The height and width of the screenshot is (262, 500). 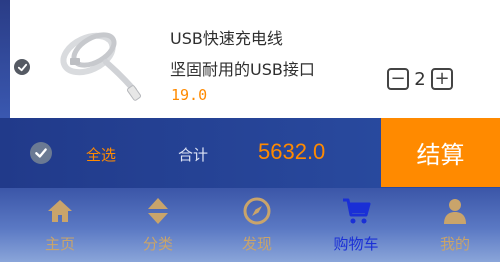 What do you see at coordinates (158, 225) in the screenshot?
I see `nav-item-category: 分类` at bounding box center [158, 225].